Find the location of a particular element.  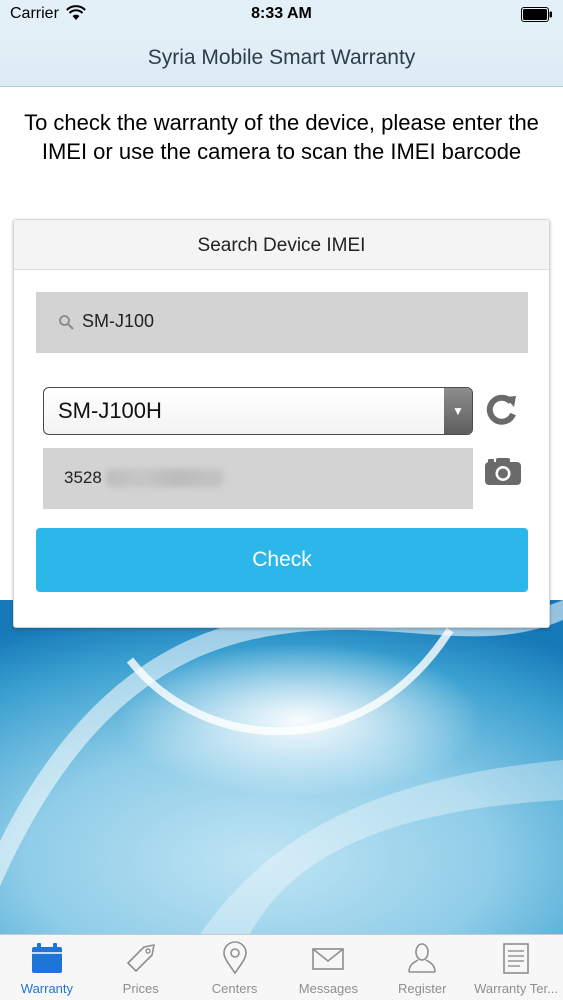

search-input: SM-J100 is located at coordinates (282, 322).